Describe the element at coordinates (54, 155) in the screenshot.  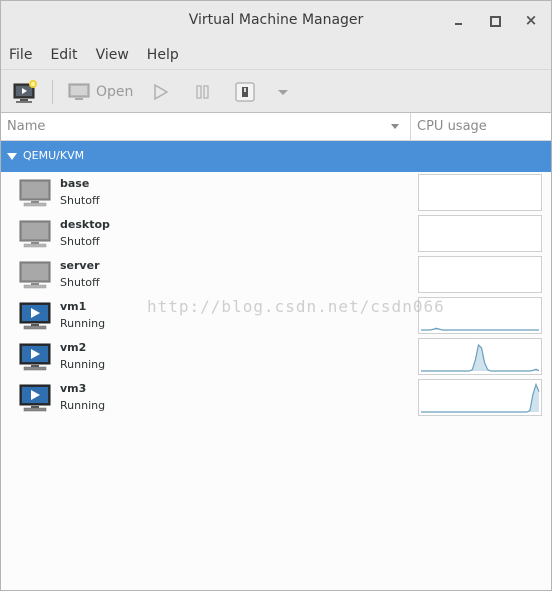
I see `connection-label: QEMU/KVM` at that location.